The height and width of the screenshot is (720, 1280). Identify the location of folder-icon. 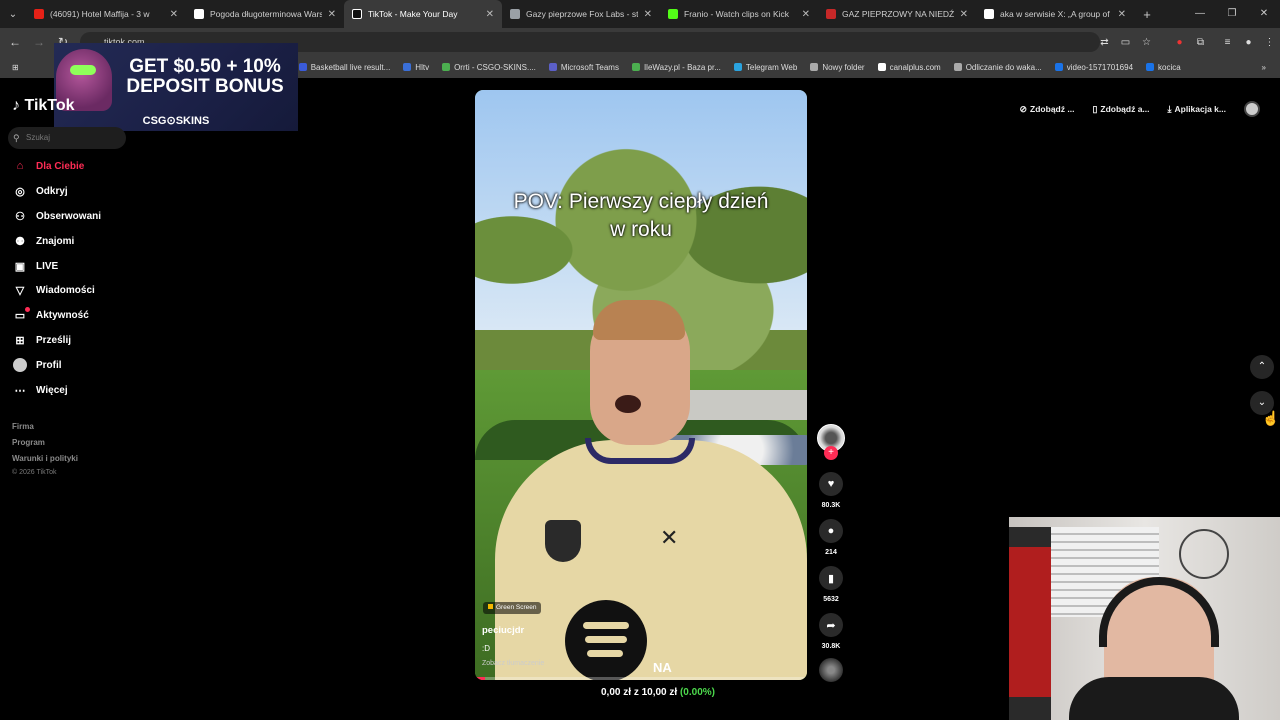
(814, 67).